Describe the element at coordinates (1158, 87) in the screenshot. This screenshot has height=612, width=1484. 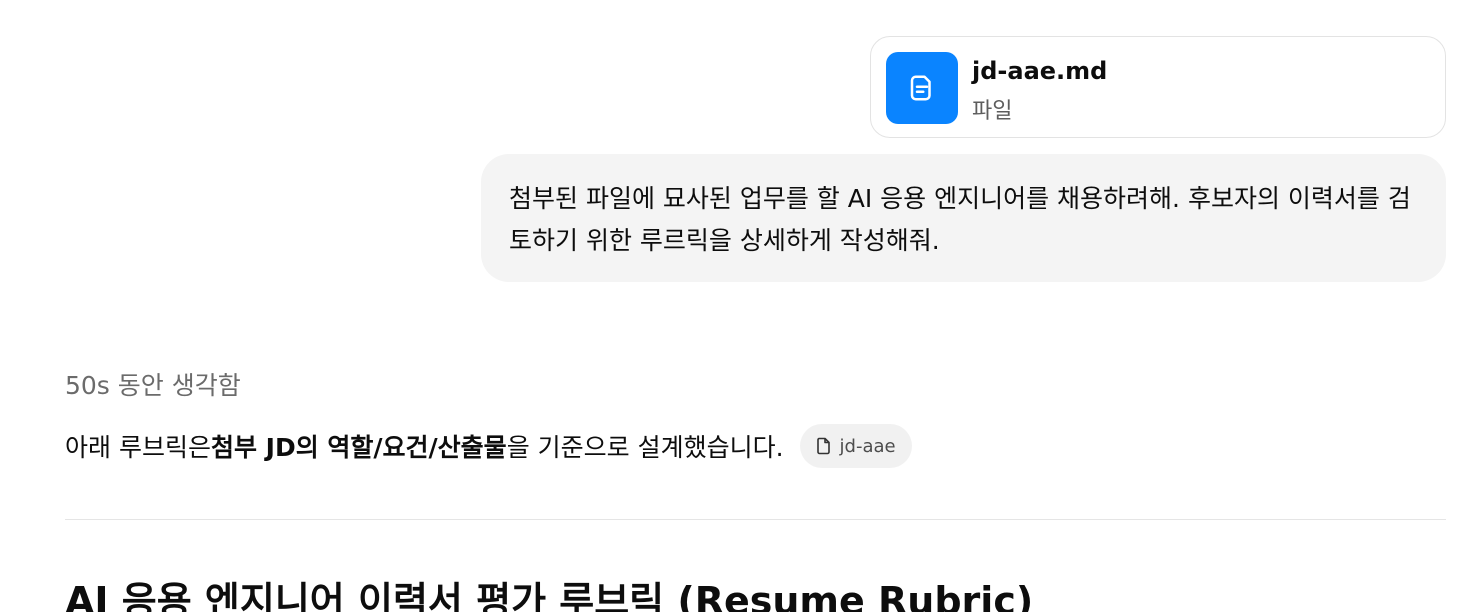
I see `file-attachment-card: jd-aae.md 파일` at that location.